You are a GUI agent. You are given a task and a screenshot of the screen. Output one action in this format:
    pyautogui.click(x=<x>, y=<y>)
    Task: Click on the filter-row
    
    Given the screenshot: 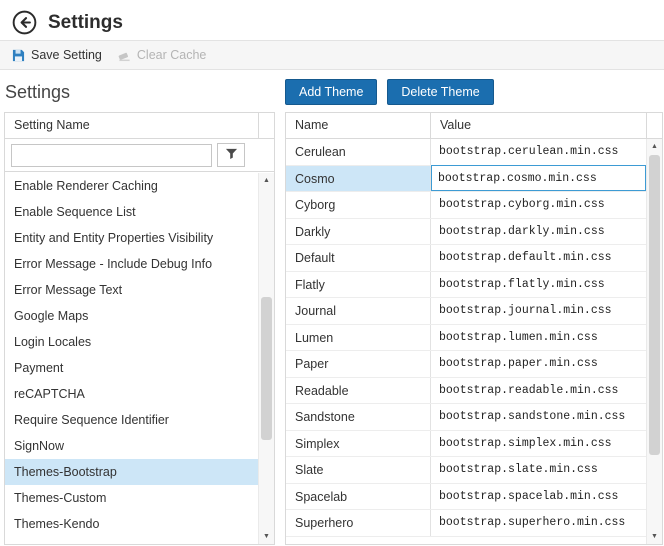 What is the action you would take?
    pyautogui.click(x=139, y=155)
    